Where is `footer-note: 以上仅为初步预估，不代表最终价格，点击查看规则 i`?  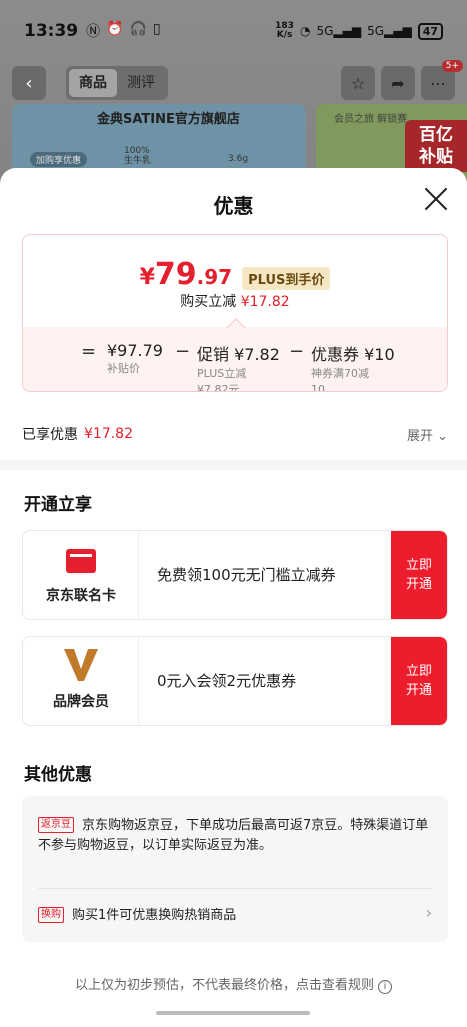 footer-note: 以上仅为初步预估，不代表最终价格，点击查看规则 i is located at coordinates (233, 984).